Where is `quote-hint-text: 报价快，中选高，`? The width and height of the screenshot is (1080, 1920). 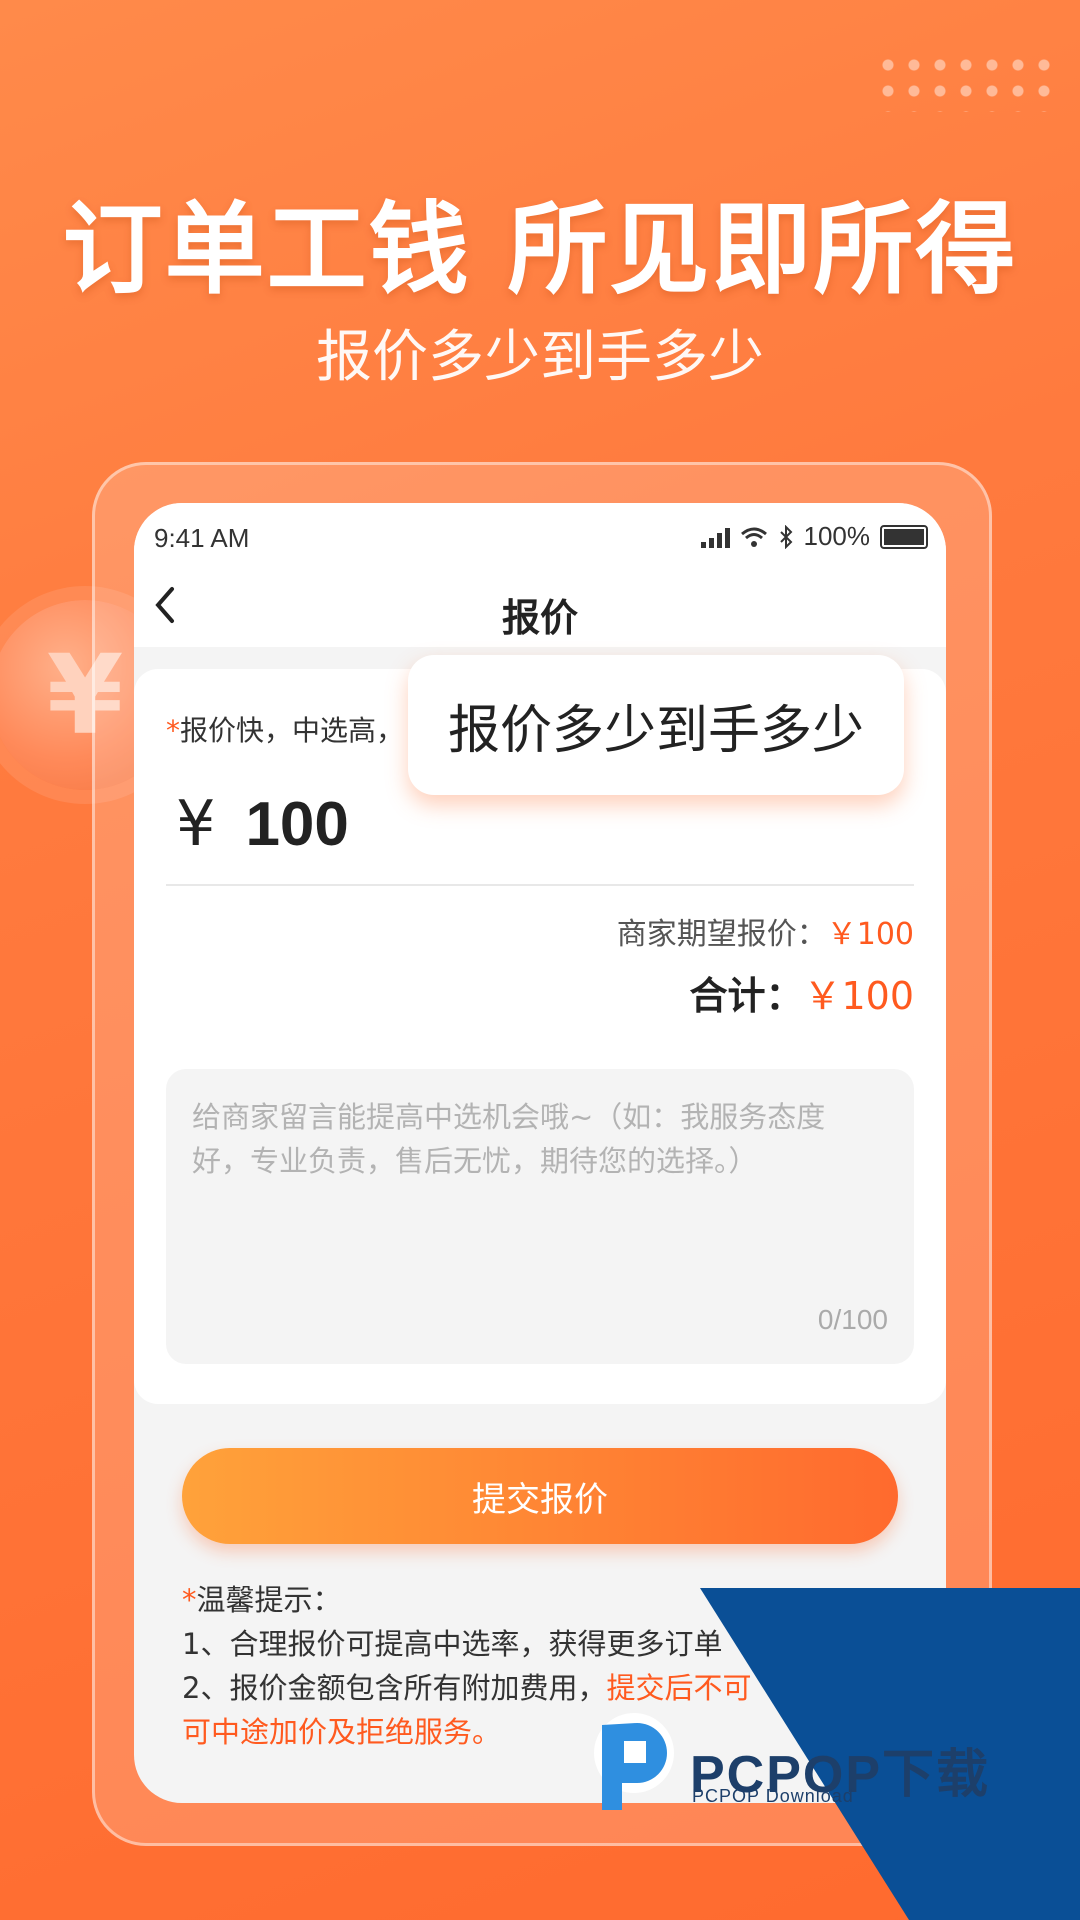 quote-hint-text: 报价快，中选高， is located at coordinates (292, 730).